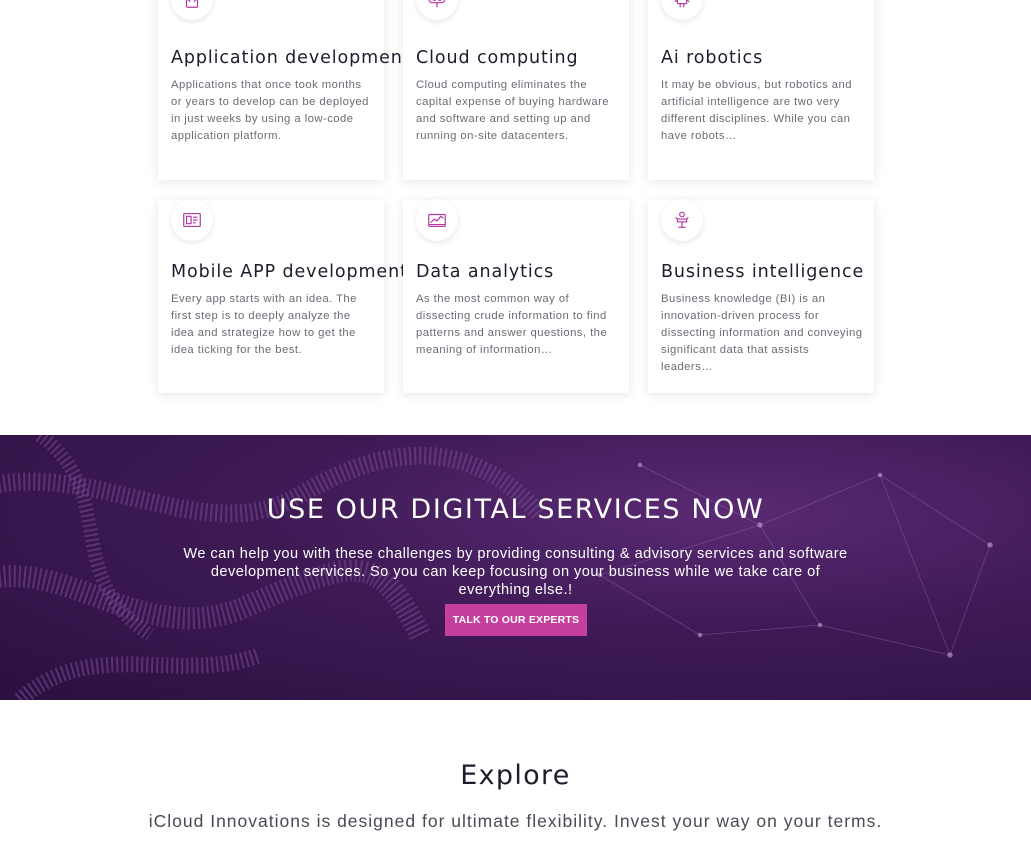 The height and width of the screenshot is (850, 1031). What do you see at coordinates (712, 58) in the screenshot?
I see `card-title: Ai robotics` at bounding box center [712, 58].